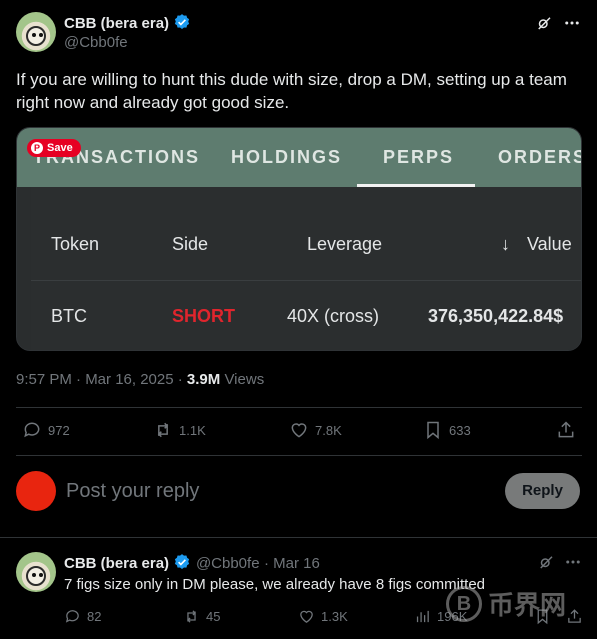 Image resolution: width=597 pixels, height=639 pixels. Describe the element at coordinates (59, 430) in the screenshot. I see `reply-count: 972` at that location.